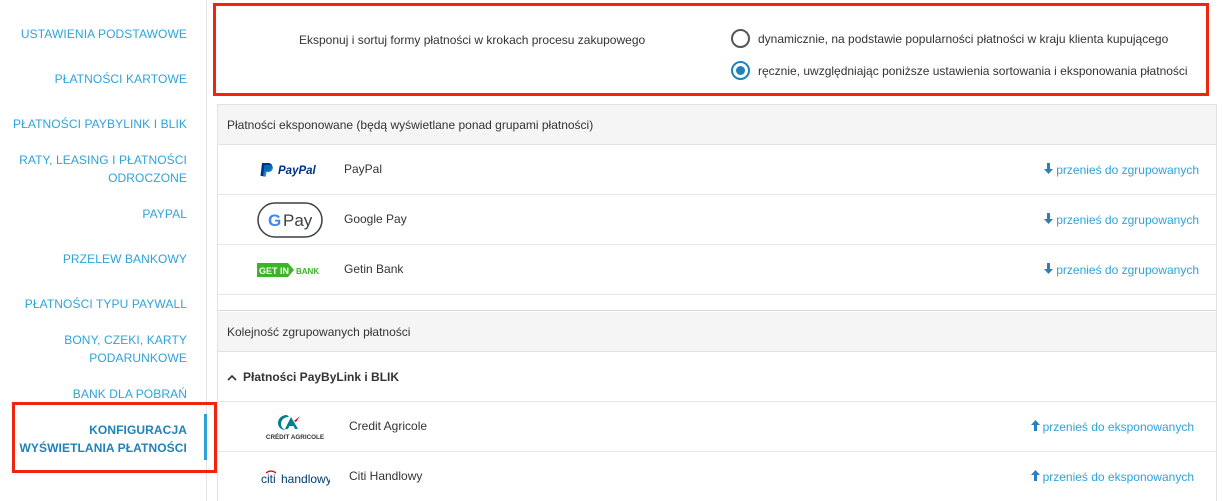  I want to click on svg-text: Pay, so click(298, 220).